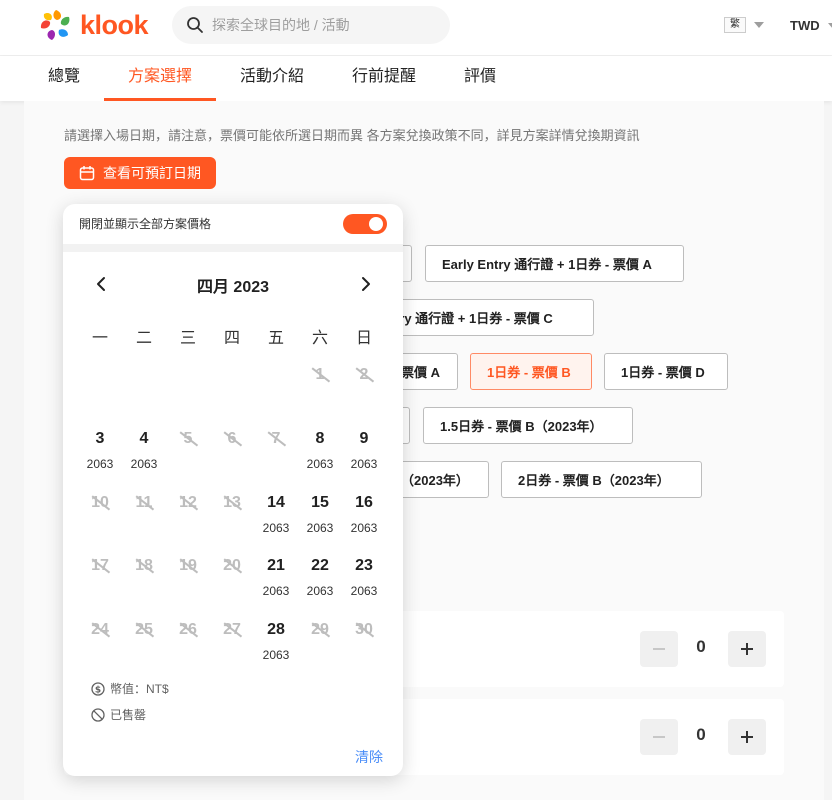 This screenshot has height=800, width=832. I want to click on day-number: 12, so click(188, 503).